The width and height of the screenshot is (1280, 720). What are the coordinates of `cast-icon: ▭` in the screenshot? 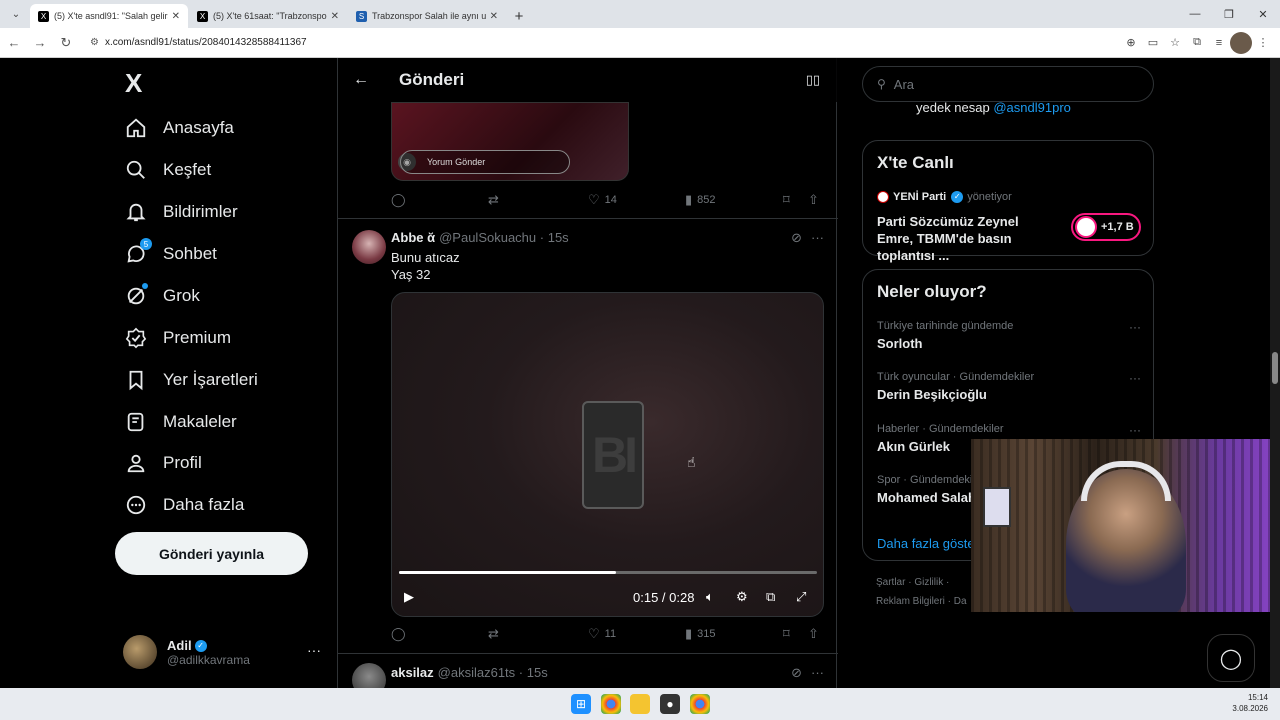 It's located at (1153, 43).